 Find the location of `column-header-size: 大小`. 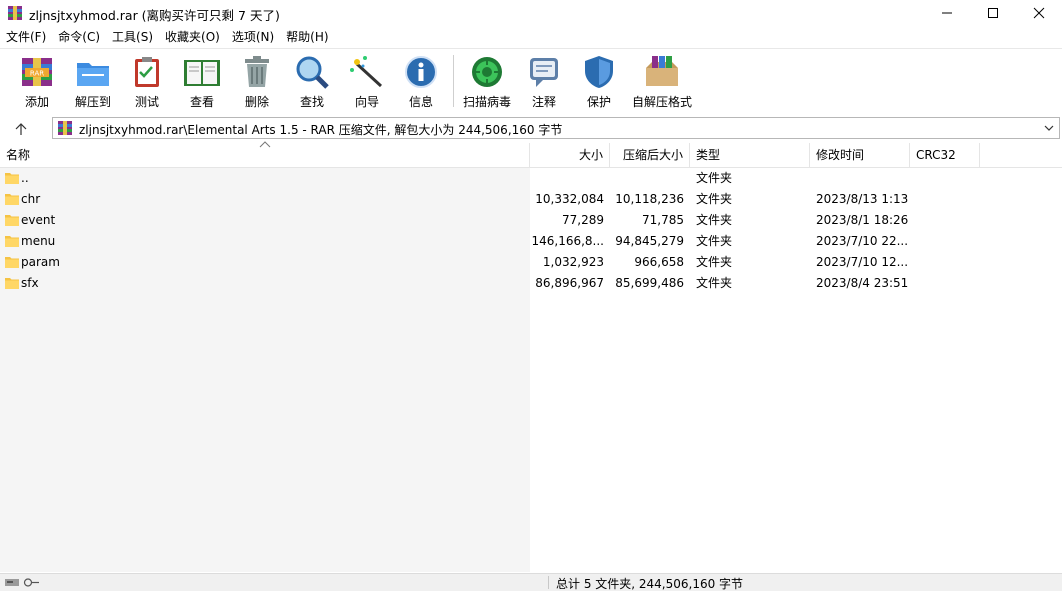

column-header-size: 大小 is located at coordinates (570, 155).